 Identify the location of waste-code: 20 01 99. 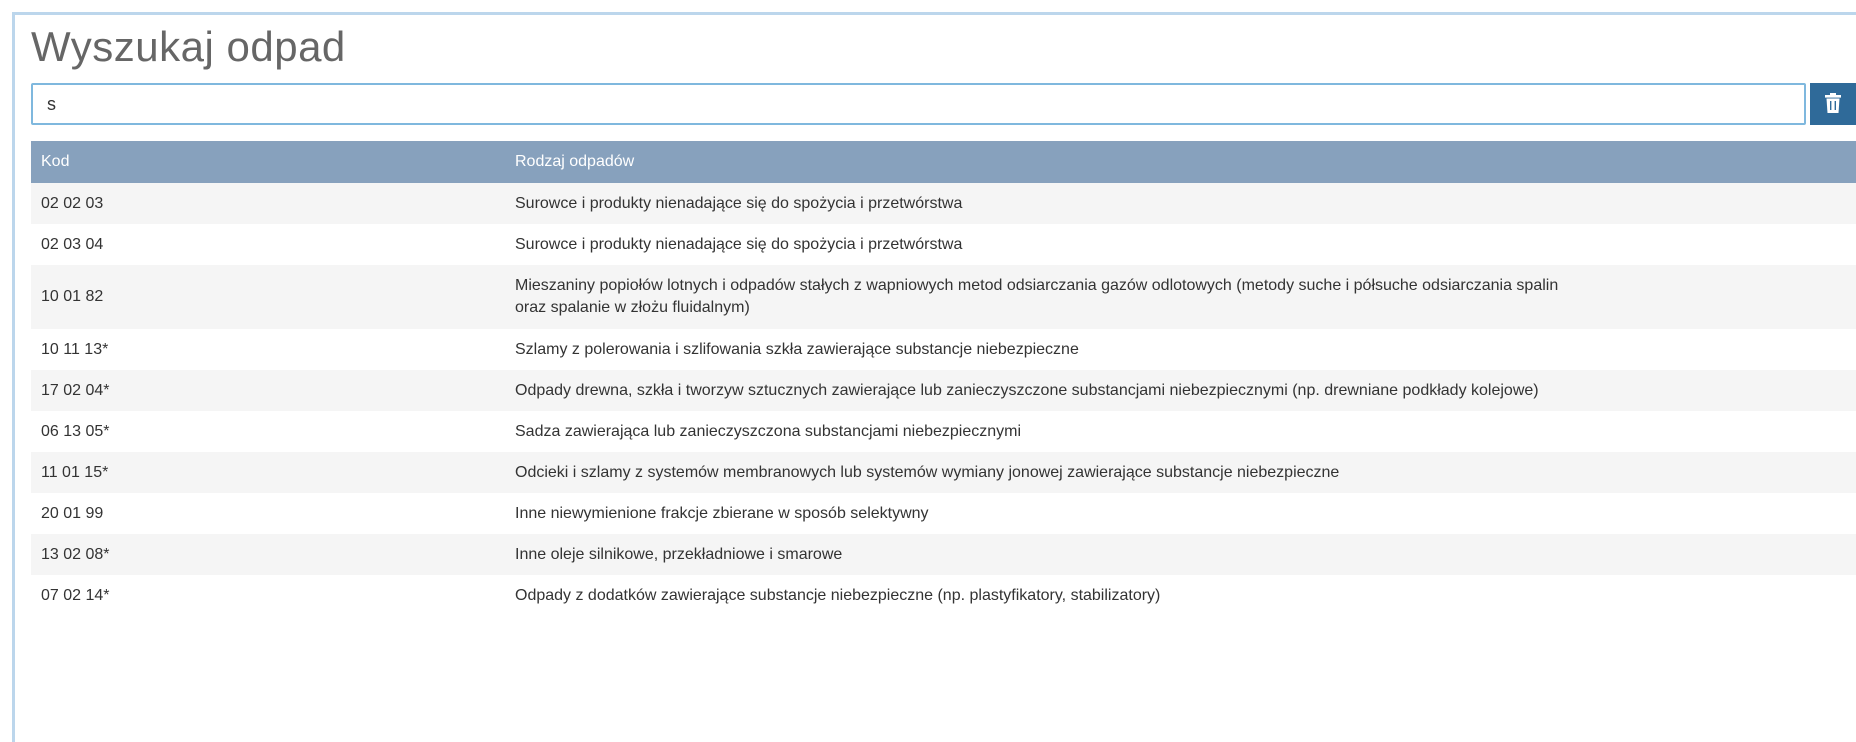
(72, 513).